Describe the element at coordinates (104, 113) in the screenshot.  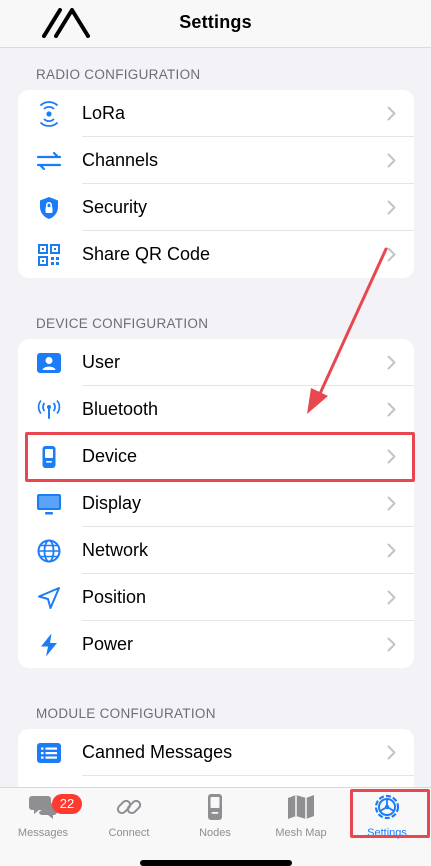
I see `settings-row-label: LoRa` at that location.